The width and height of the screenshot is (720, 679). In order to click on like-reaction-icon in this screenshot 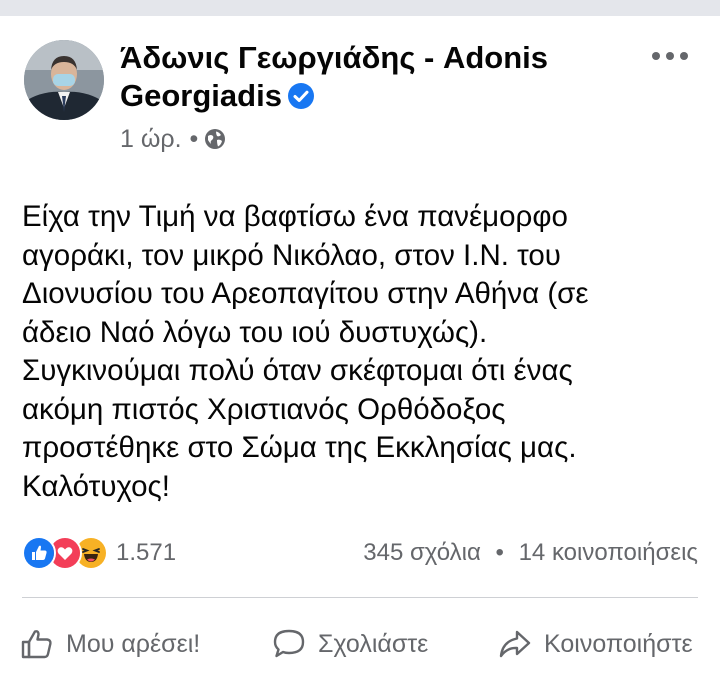, I will do `click(39, 553)`.